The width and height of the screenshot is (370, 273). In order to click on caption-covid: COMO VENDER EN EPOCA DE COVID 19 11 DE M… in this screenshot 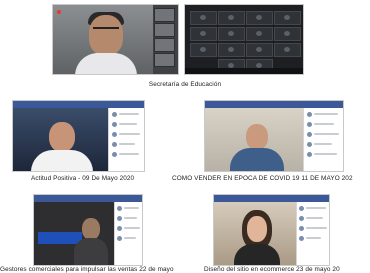, I will do `click(262, 178)`.